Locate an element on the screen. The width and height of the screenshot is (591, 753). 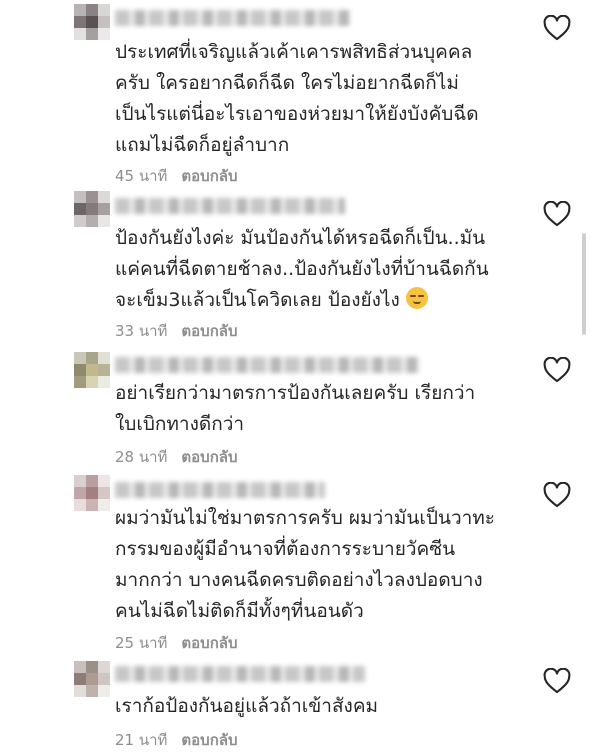
comment-meta: 21 นาที ตอบกลับ is located at coordinates (176, 740).